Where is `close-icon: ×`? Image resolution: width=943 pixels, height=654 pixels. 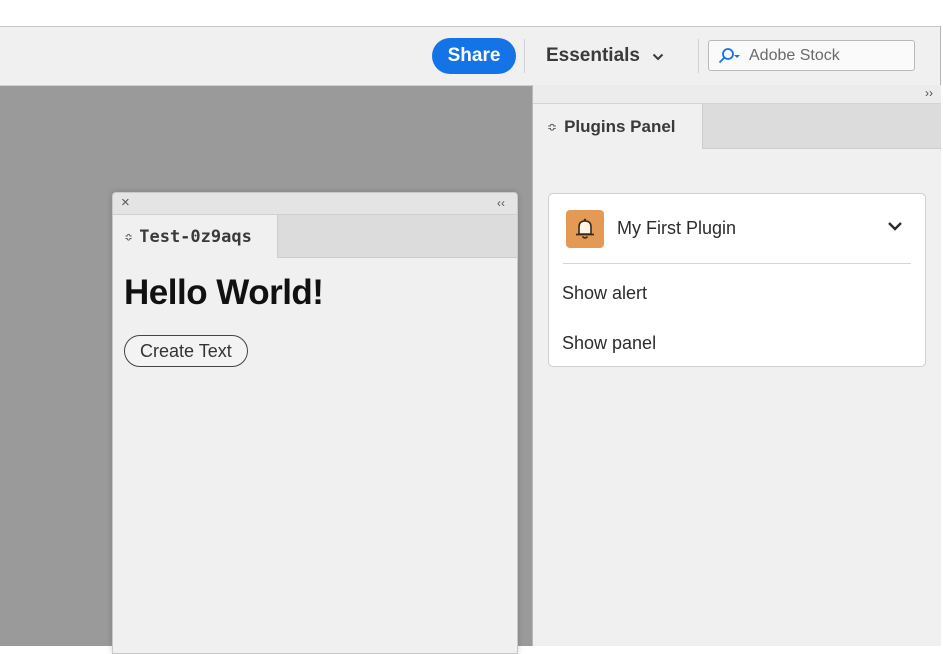
close-icon: × is located at coordinates (125, 203).